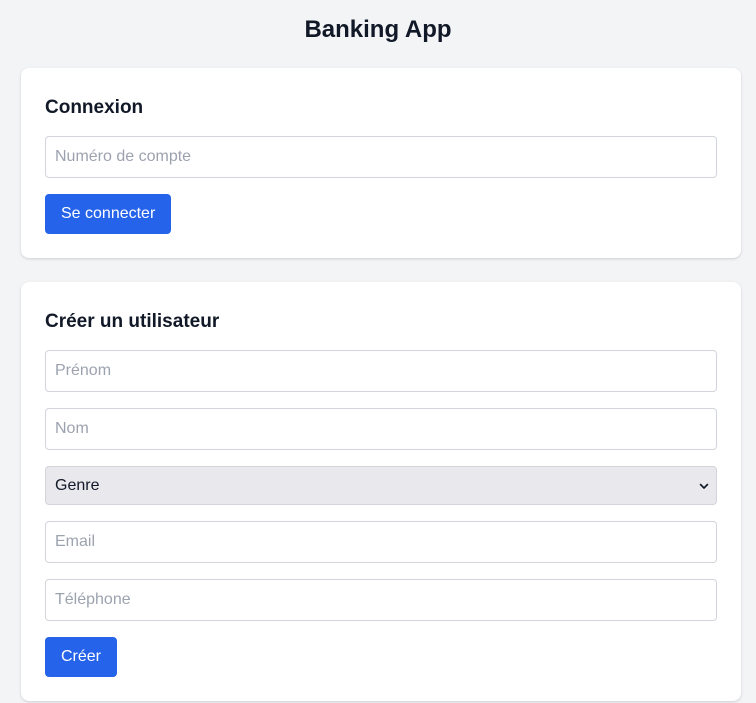  What do you see at coordinates (108, 214) in the screenshot?
I see `login-button: Se connecter` at bounding box center [108, 214].